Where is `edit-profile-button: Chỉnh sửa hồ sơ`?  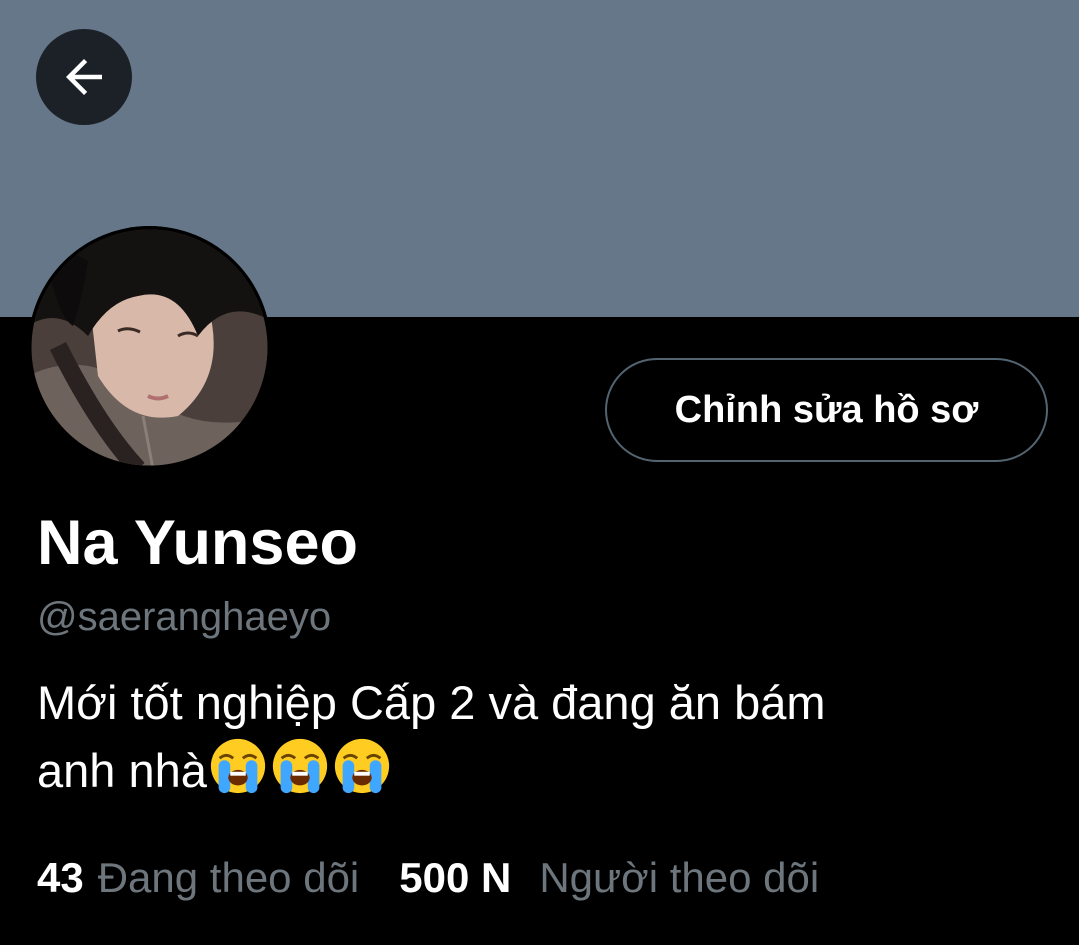
edit-profile-button: Chỉnh sửa hồ sơ is located at coordinates (826, 410).